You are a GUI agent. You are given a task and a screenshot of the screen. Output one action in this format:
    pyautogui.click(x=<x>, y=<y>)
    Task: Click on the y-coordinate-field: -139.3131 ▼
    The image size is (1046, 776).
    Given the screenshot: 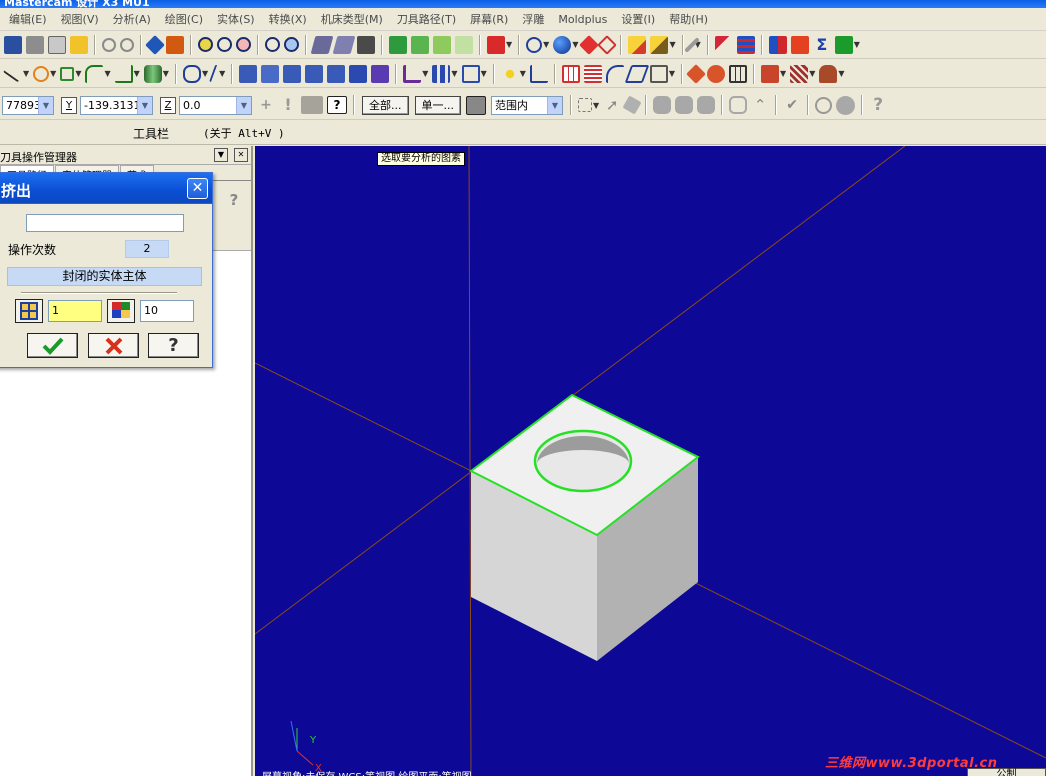 What is the action you would take?
    pyautogui.click(x=116, y=105)
    